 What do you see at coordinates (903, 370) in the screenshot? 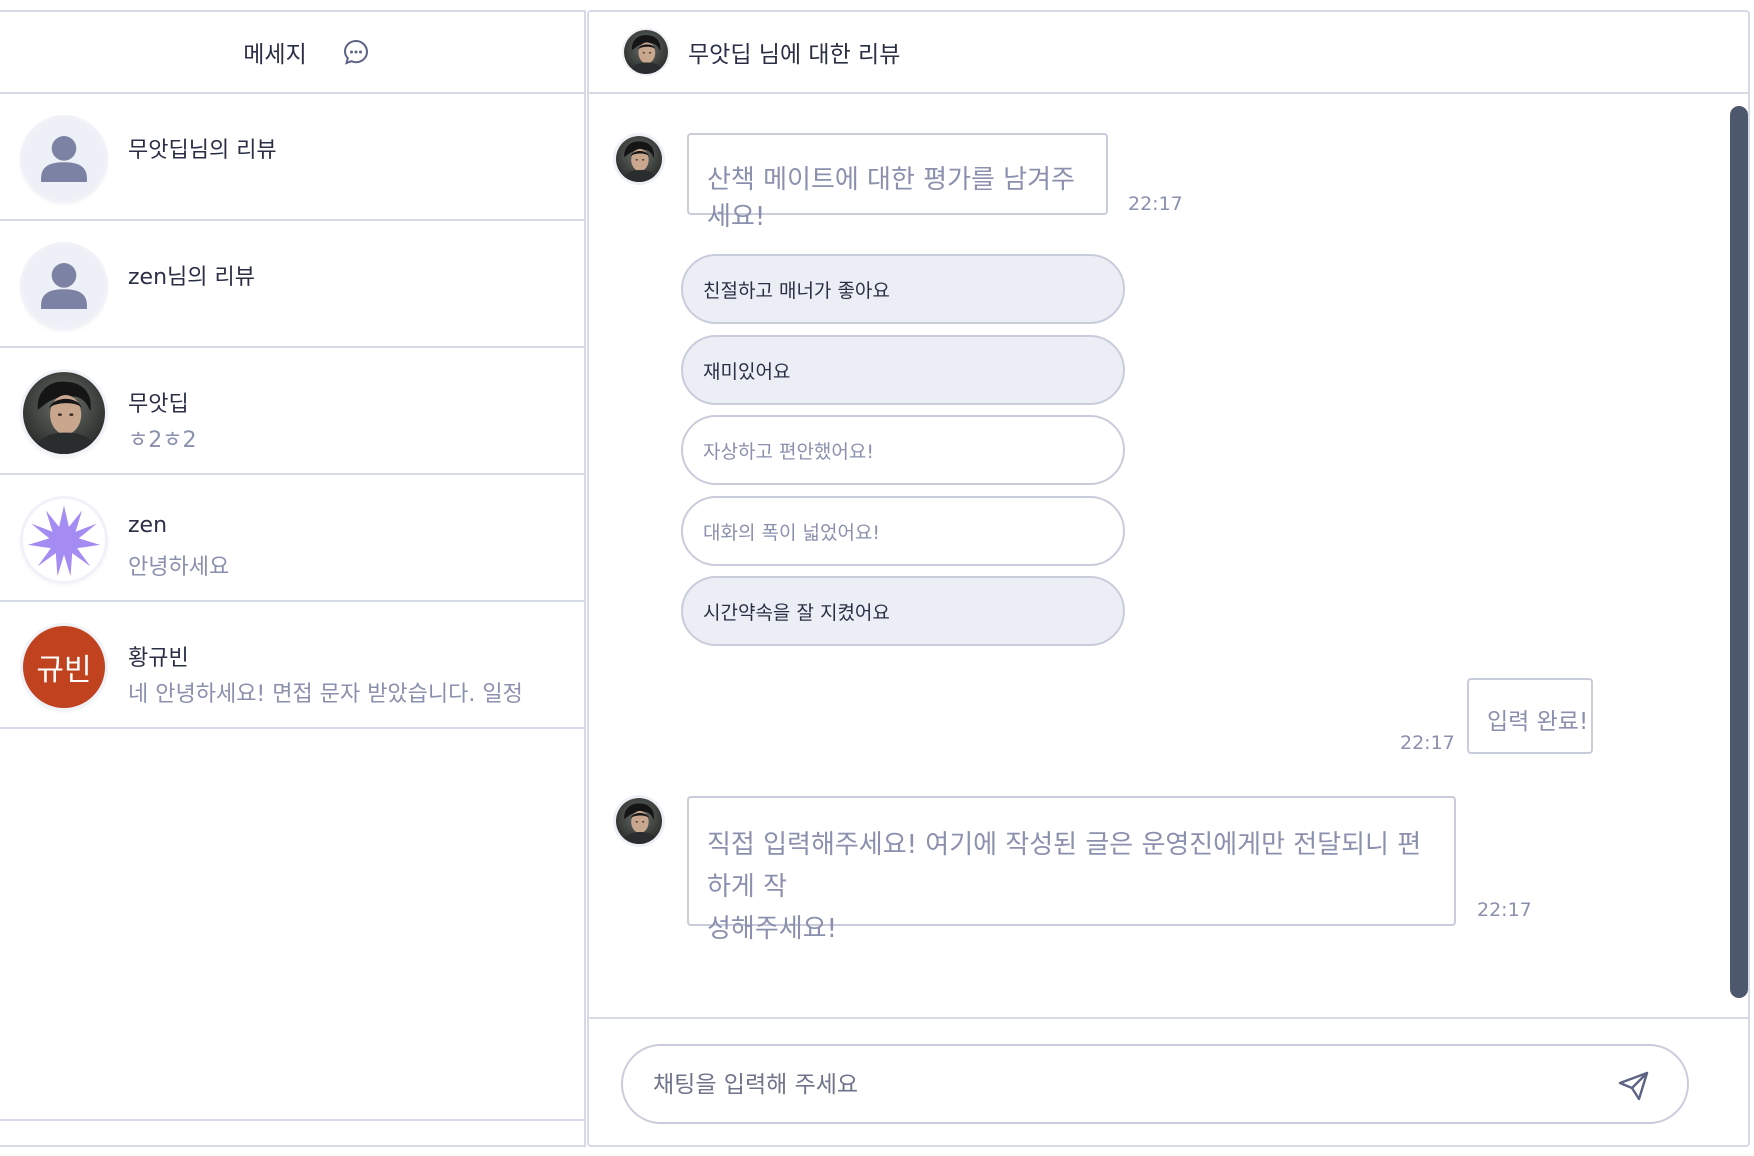
I see `review-option: 재미있어요` at bounding box center [903, 370].